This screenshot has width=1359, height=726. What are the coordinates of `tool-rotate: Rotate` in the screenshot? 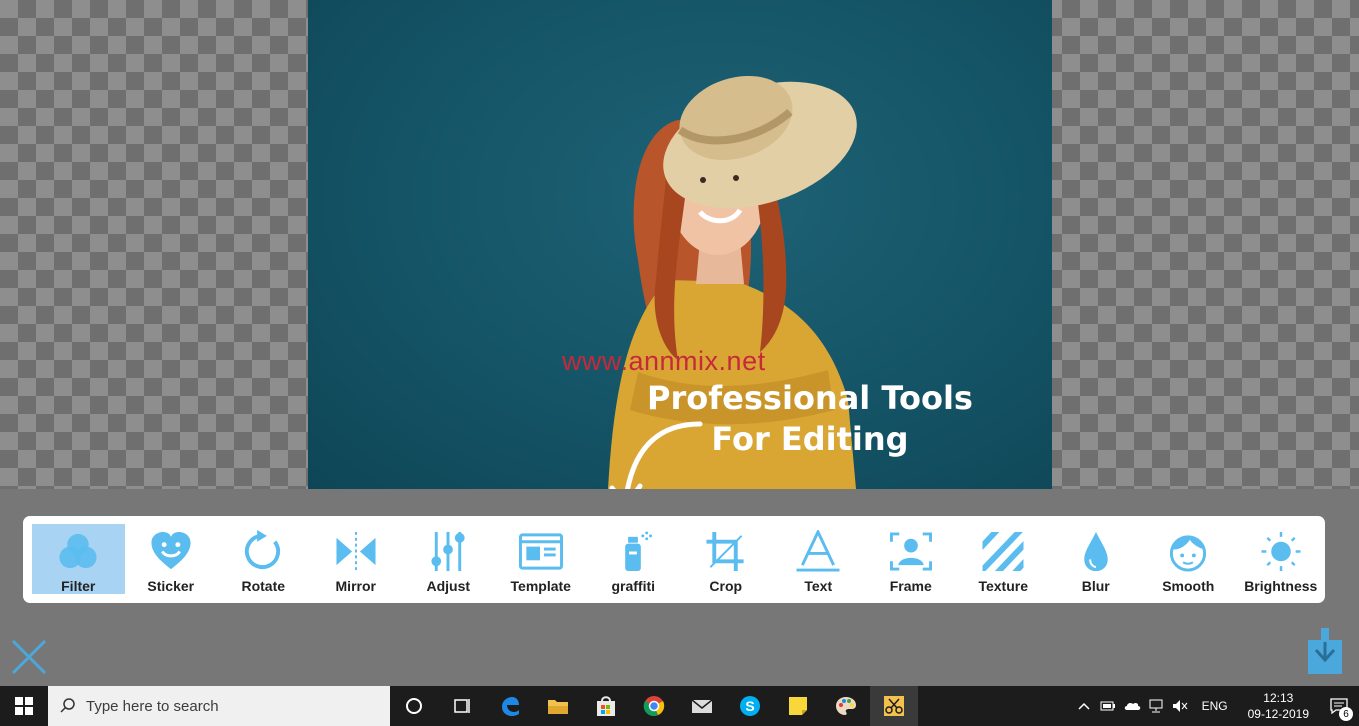 It's located at (263, 559).